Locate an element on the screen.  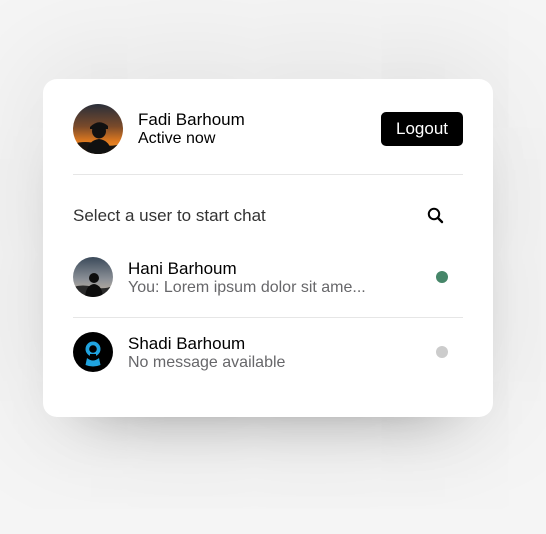
user-list-item: Shadi Barhoum No message available is located at coordinates (268, 353).